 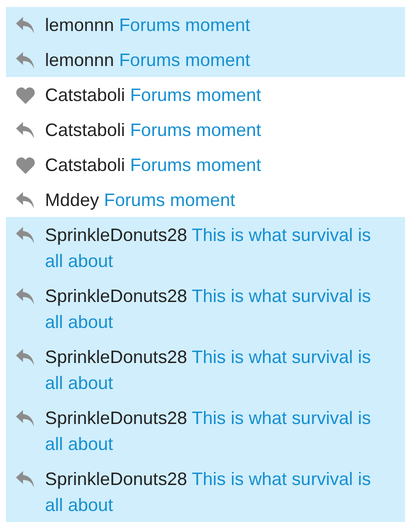 What do you see at coordinates (140, 200) in the screenshot?
I see `notification-text: Mddey Forums moment` at bounding box center [140, 200].